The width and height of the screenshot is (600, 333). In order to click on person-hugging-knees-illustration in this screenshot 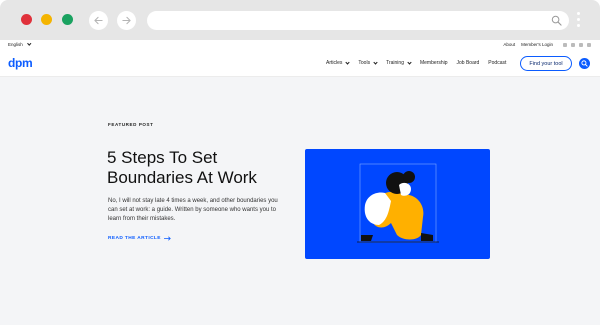, I will do `click(398, 203)`.